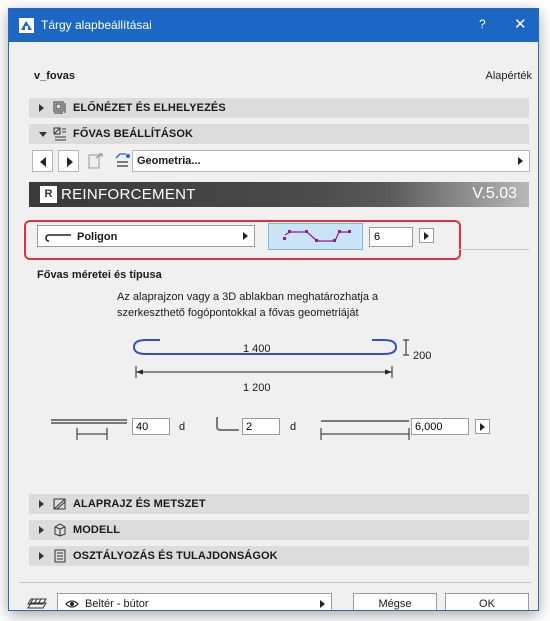 This screenshot has width=550, height=621. Describe the element at coordinates (59, 107) in the screenshot. I see `preview-icon` at that location.